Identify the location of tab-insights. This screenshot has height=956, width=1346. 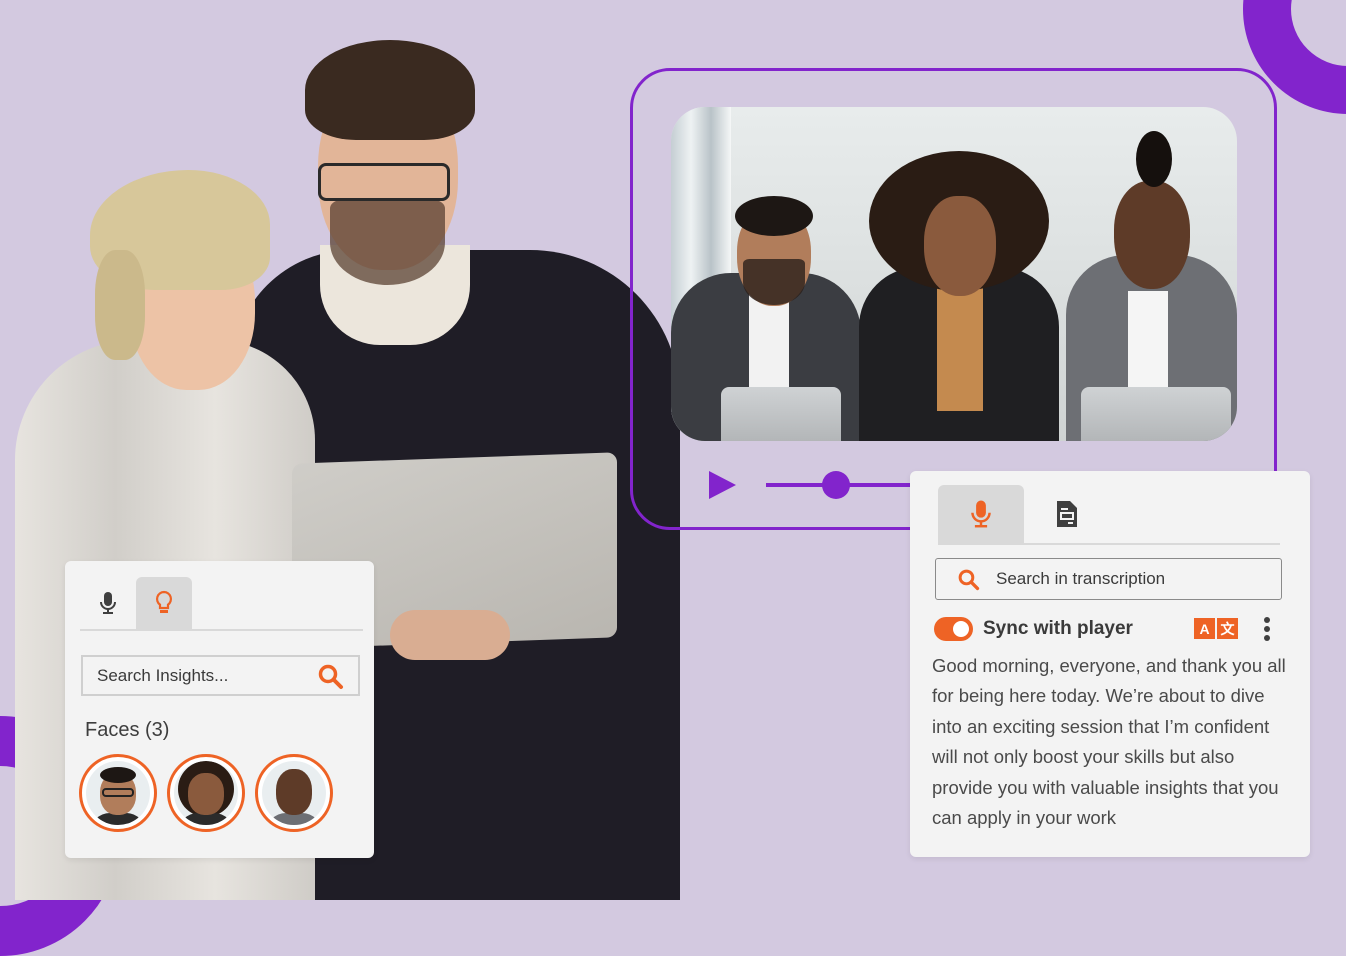
(164, 603).